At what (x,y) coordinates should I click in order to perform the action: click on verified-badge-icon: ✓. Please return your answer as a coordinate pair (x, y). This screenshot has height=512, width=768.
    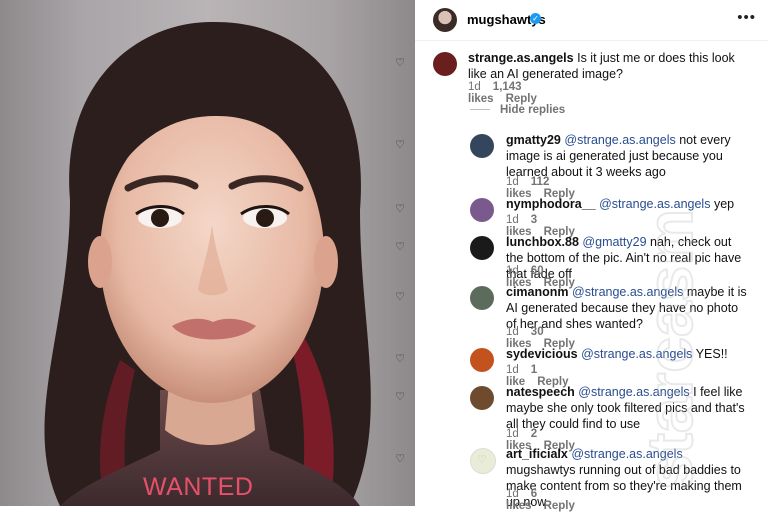
    Looking at the image, I should click on (535, 18).